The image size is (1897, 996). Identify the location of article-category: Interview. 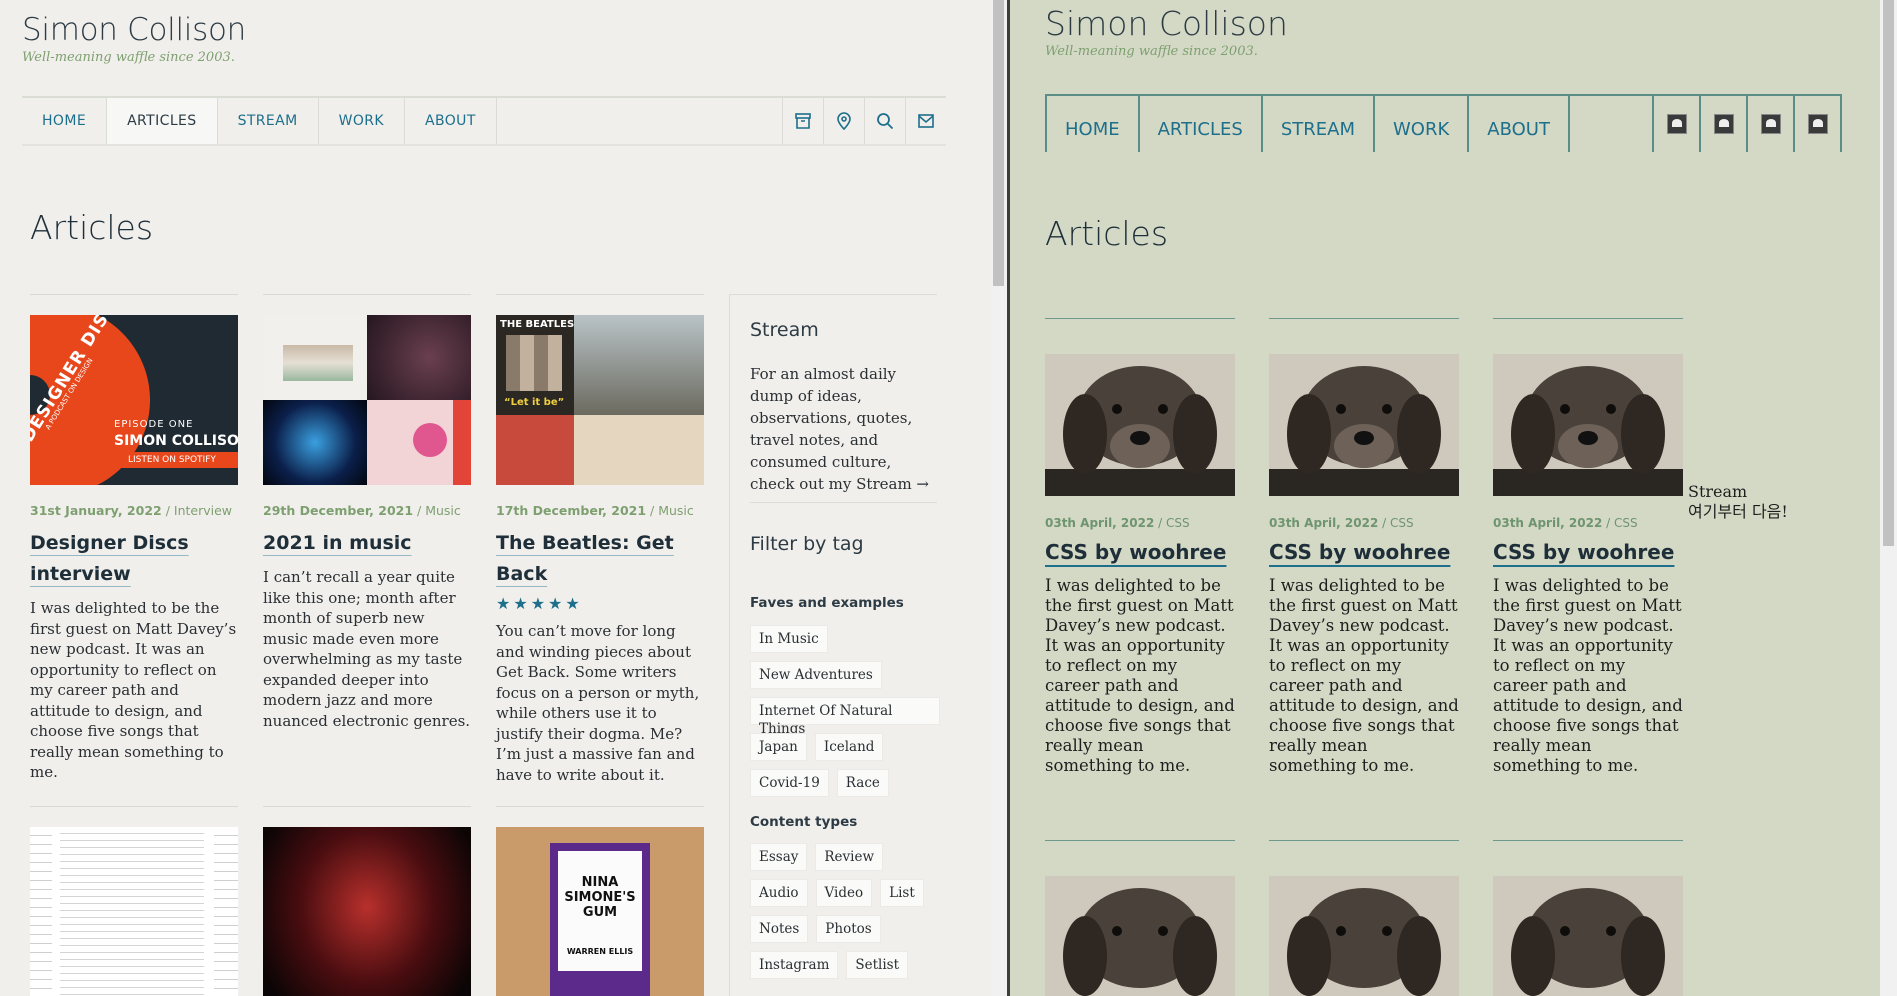
(203, 510).